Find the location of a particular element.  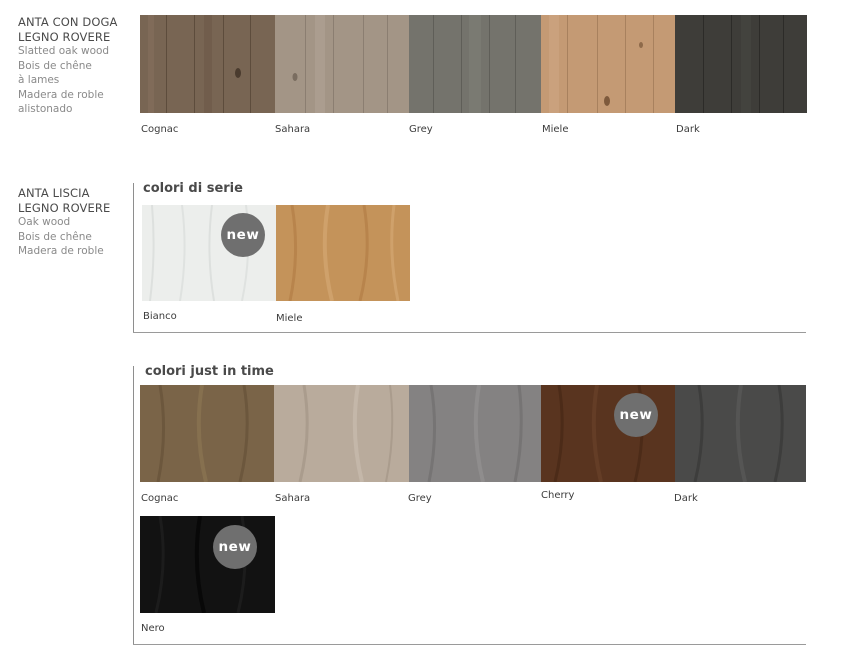

swatch-miele is located at coordinates (343, 253).